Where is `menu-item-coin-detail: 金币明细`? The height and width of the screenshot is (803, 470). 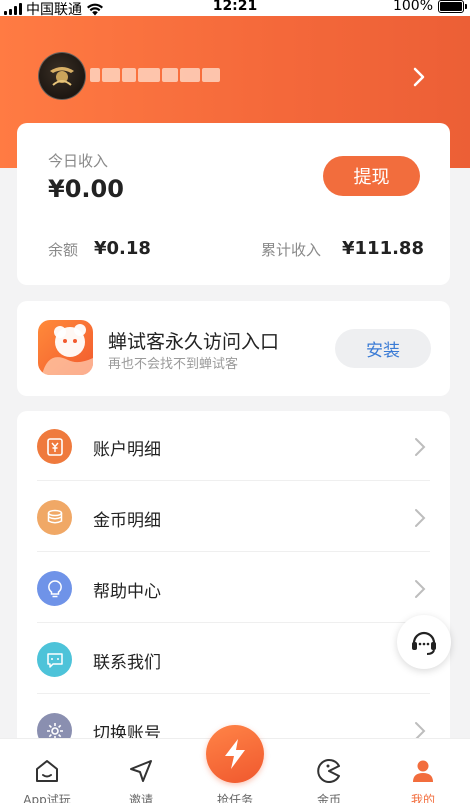 menu-item-coin-detail: 金币明细 is located at coordinates (233, 517).